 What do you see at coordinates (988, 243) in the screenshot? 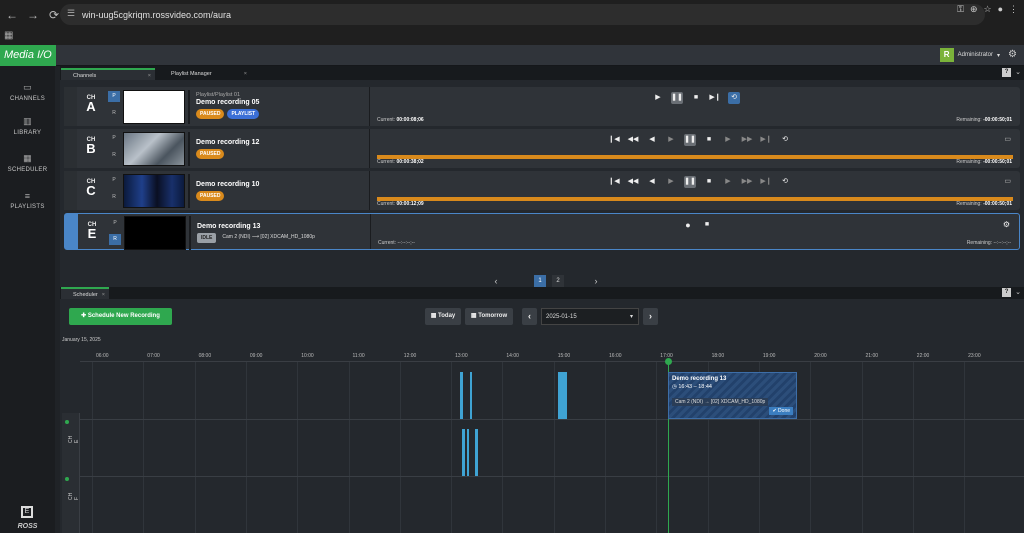
I see `remaining-time: Remaining: --:--:--;--` at bounding box center [988, 243].